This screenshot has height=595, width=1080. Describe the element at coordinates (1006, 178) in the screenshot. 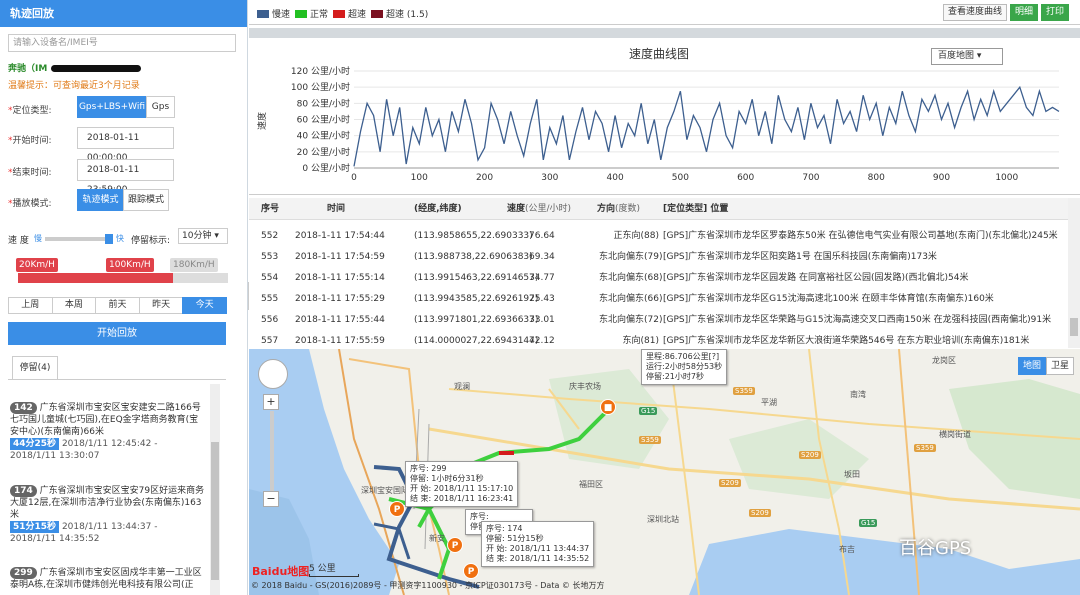

I see `x-tick-label: 1000` at that location.